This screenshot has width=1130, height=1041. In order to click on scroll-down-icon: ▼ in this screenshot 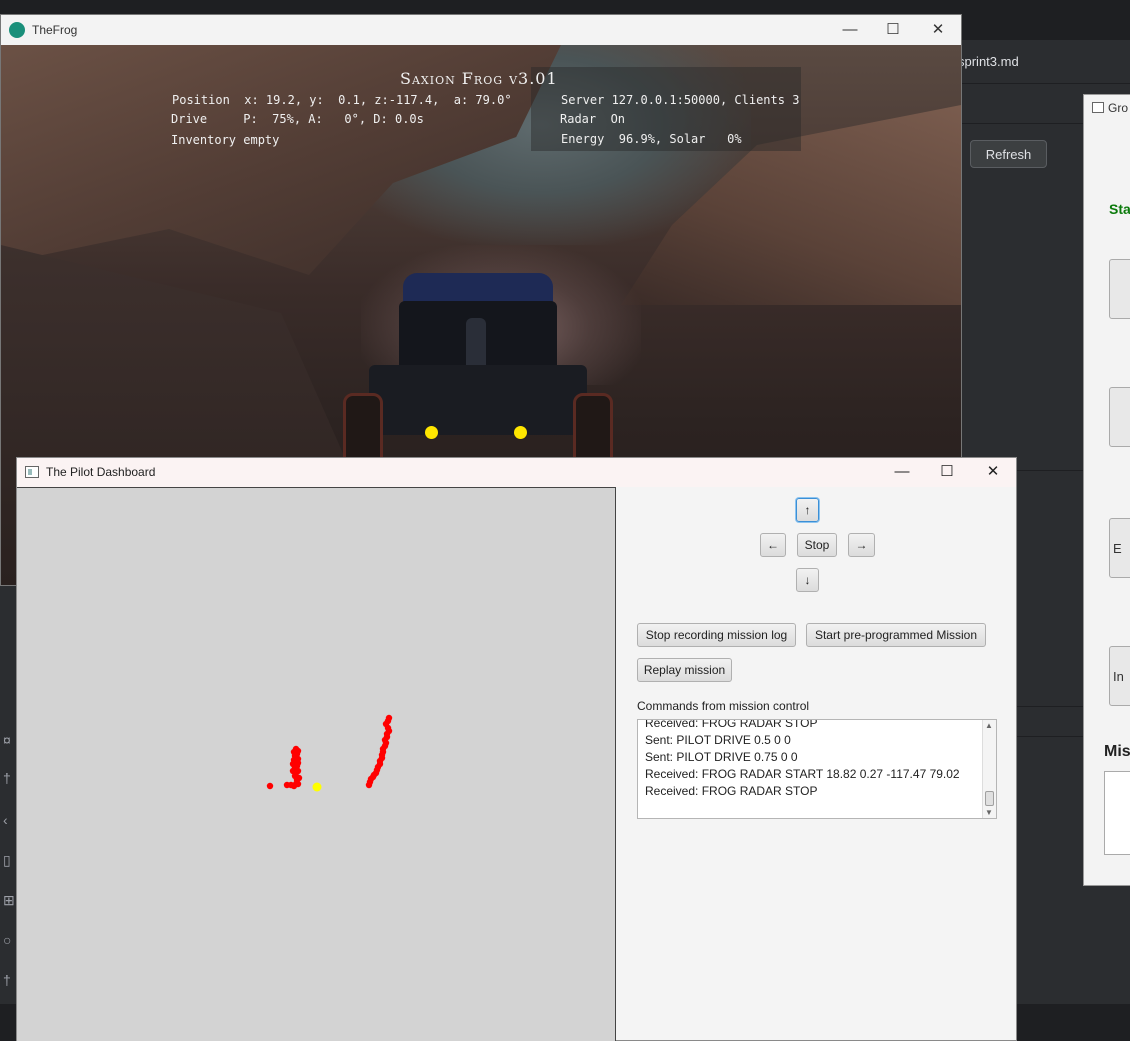, I will do `click(989, 812)`.